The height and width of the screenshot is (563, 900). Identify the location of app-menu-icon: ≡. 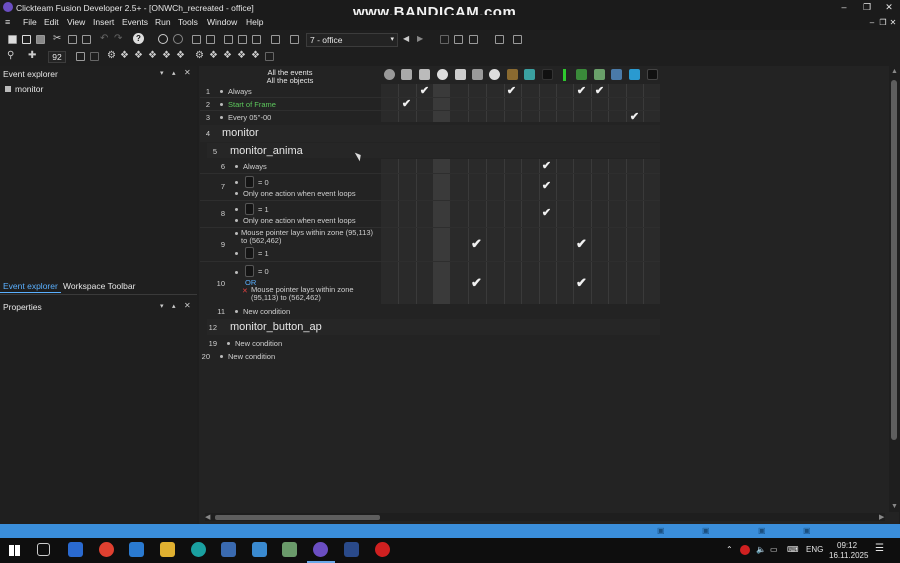
(7, 22).